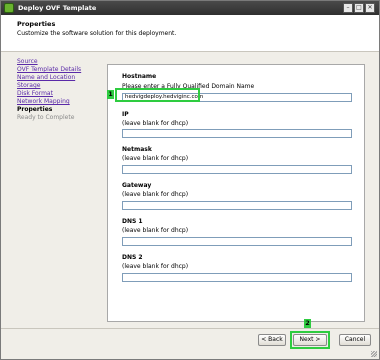 This screenshot has height=360, width=380. What do you see at coordinates (155, 158) in the screenshot?
I see `netmask-hint: (leave blank for dhcp)` at bounding box center [155, 158].